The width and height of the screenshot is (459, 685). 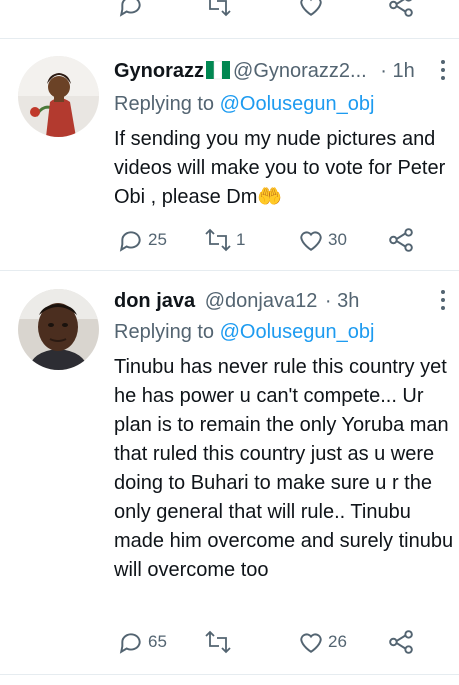 What do you see at coordinates (142, 642) in the screenshot?
I see `reply-button: 65` at bounding box center [142, 642].